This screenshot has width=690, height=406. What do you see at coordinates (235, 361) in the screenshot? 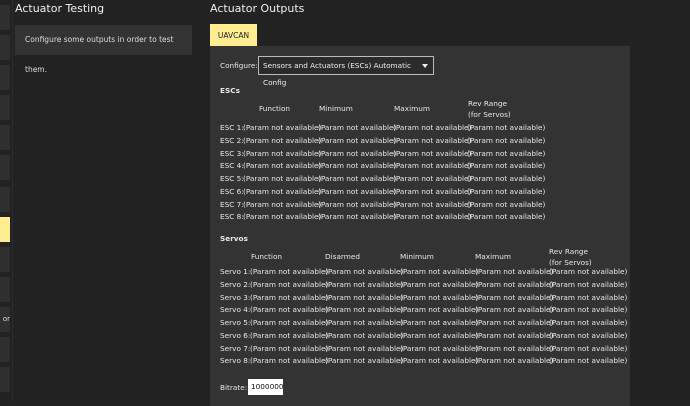
I see `row-label: Servo 8:` at bounding box center [235, 361].